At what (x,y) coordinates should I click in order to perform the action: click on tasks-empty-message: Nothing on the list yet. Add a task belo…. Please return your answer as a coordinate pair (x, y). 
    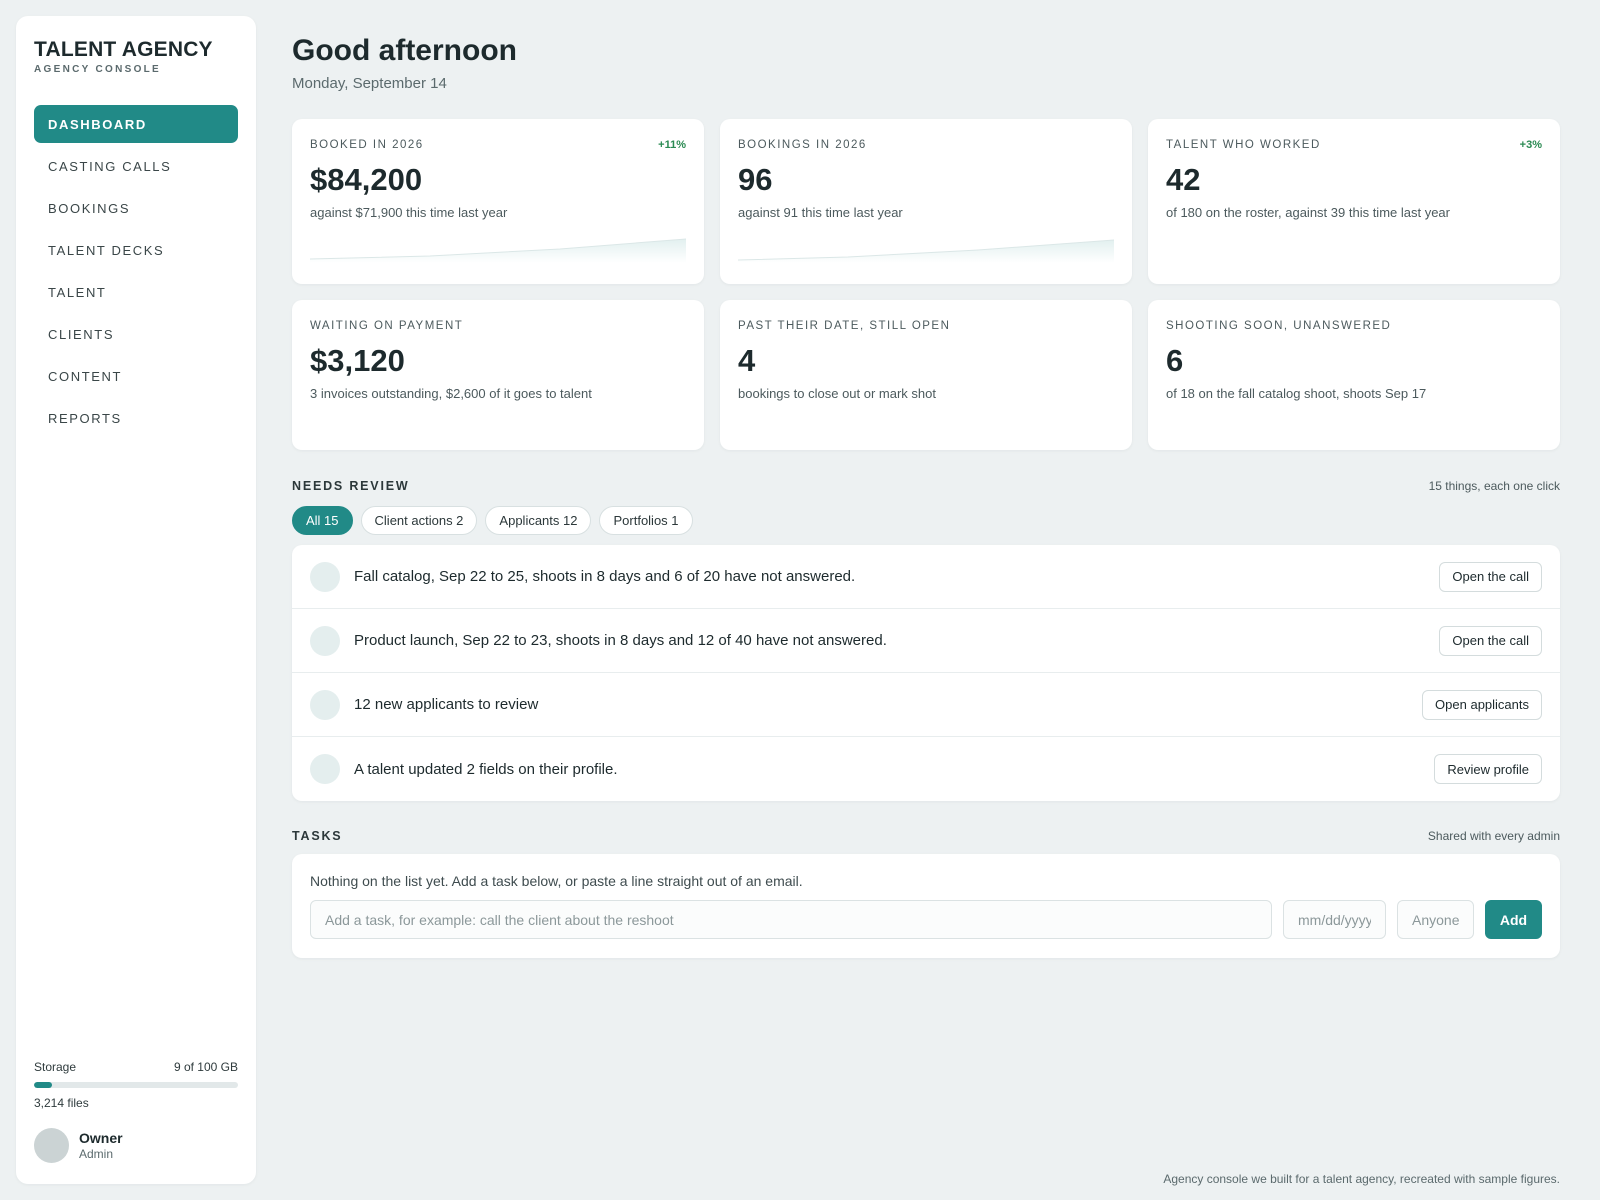
    Looking at the image, I should click on (556, 881).